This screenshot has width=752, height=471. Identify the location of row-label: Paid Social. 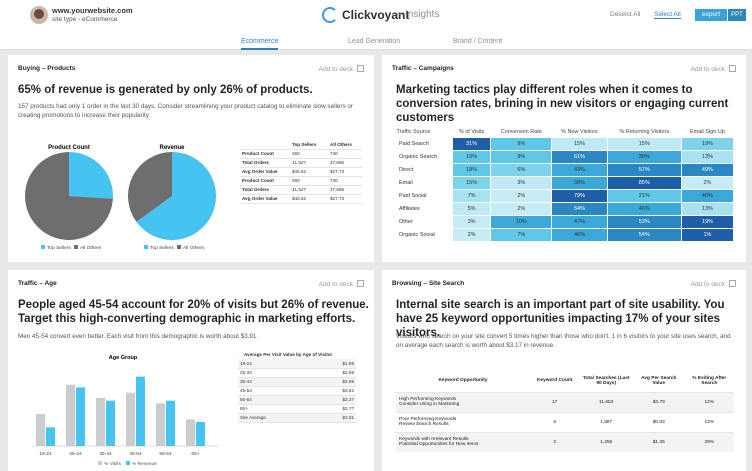
(424, 195).